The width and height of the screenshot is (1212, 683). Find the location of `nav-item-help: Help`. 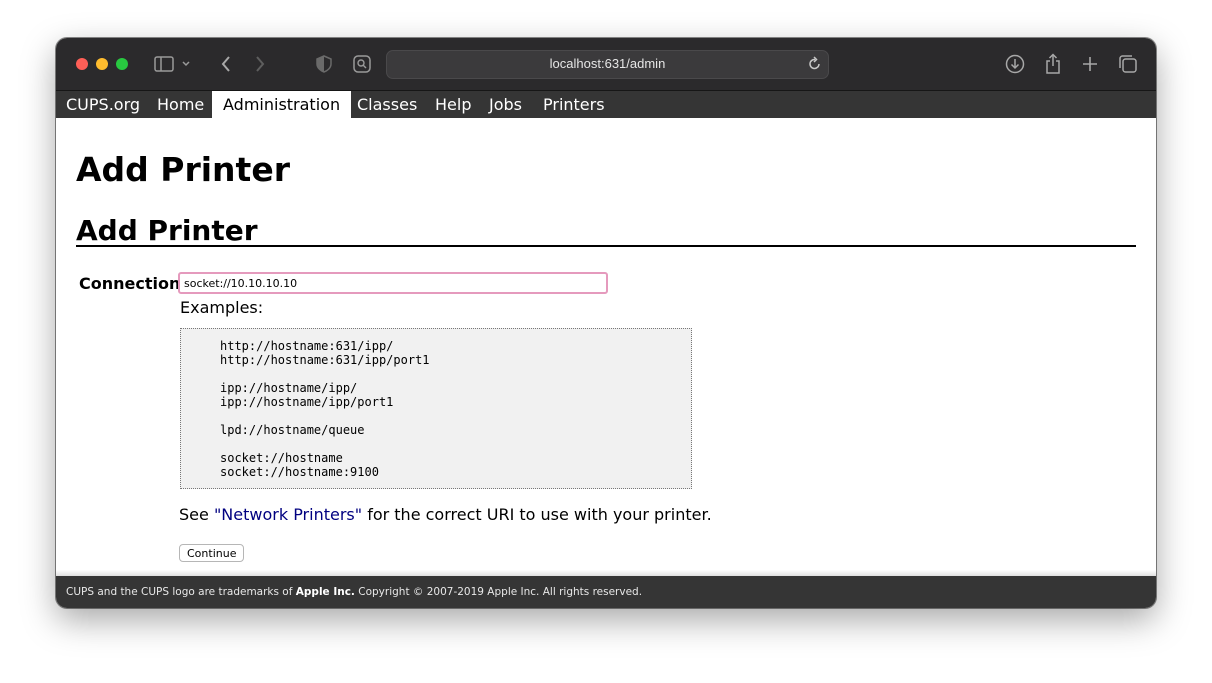

nav-item-help: Help is located at coordinates (453, 104).